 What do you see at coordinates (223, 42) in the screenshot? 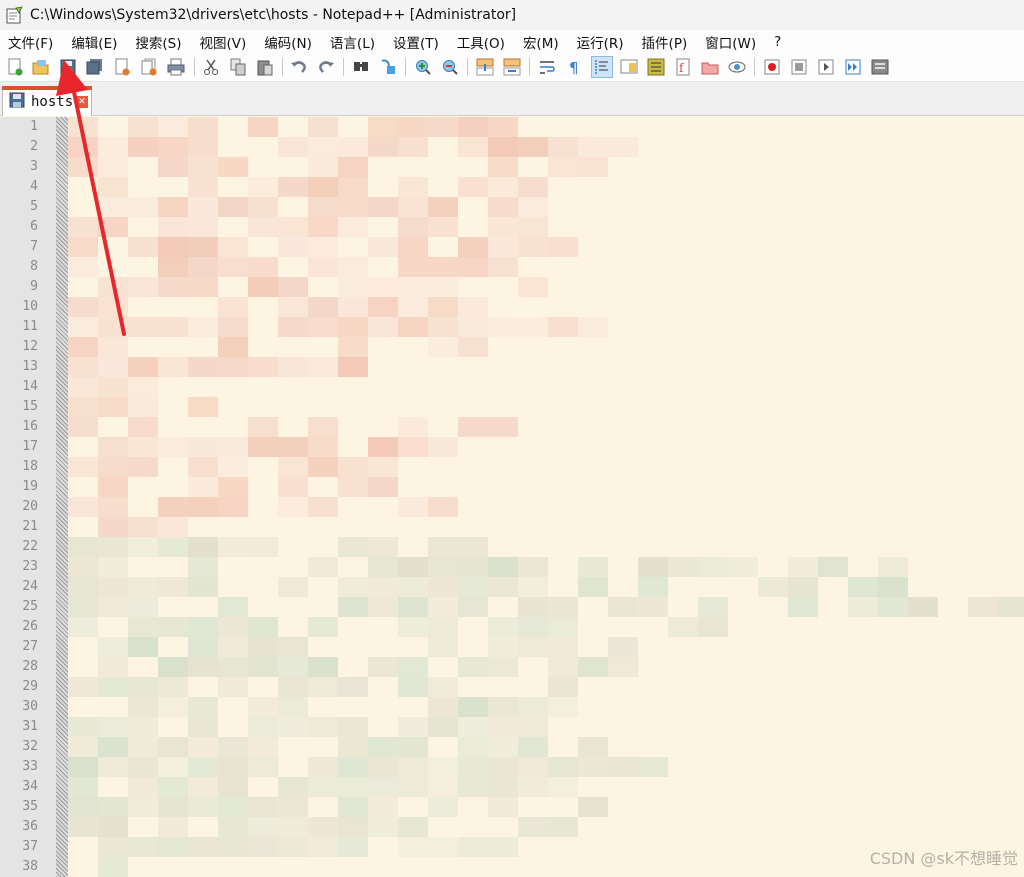
I see `menu-view: 视图(V)` at bounding box center [223, 42].